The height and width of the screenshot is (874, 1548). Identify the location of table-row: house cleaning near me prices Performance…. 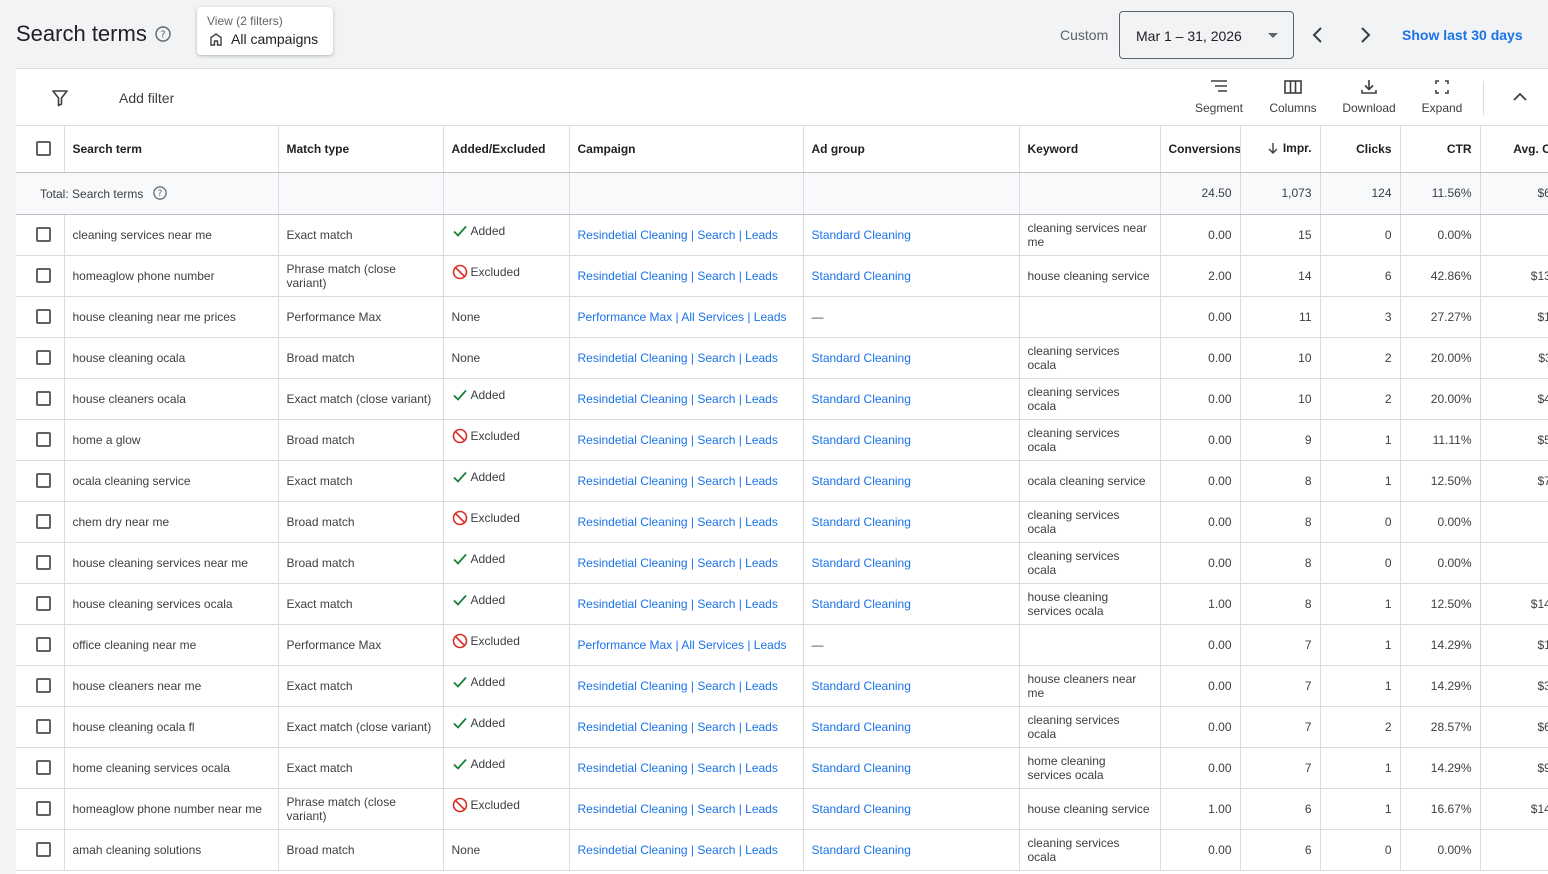
(782, 317).